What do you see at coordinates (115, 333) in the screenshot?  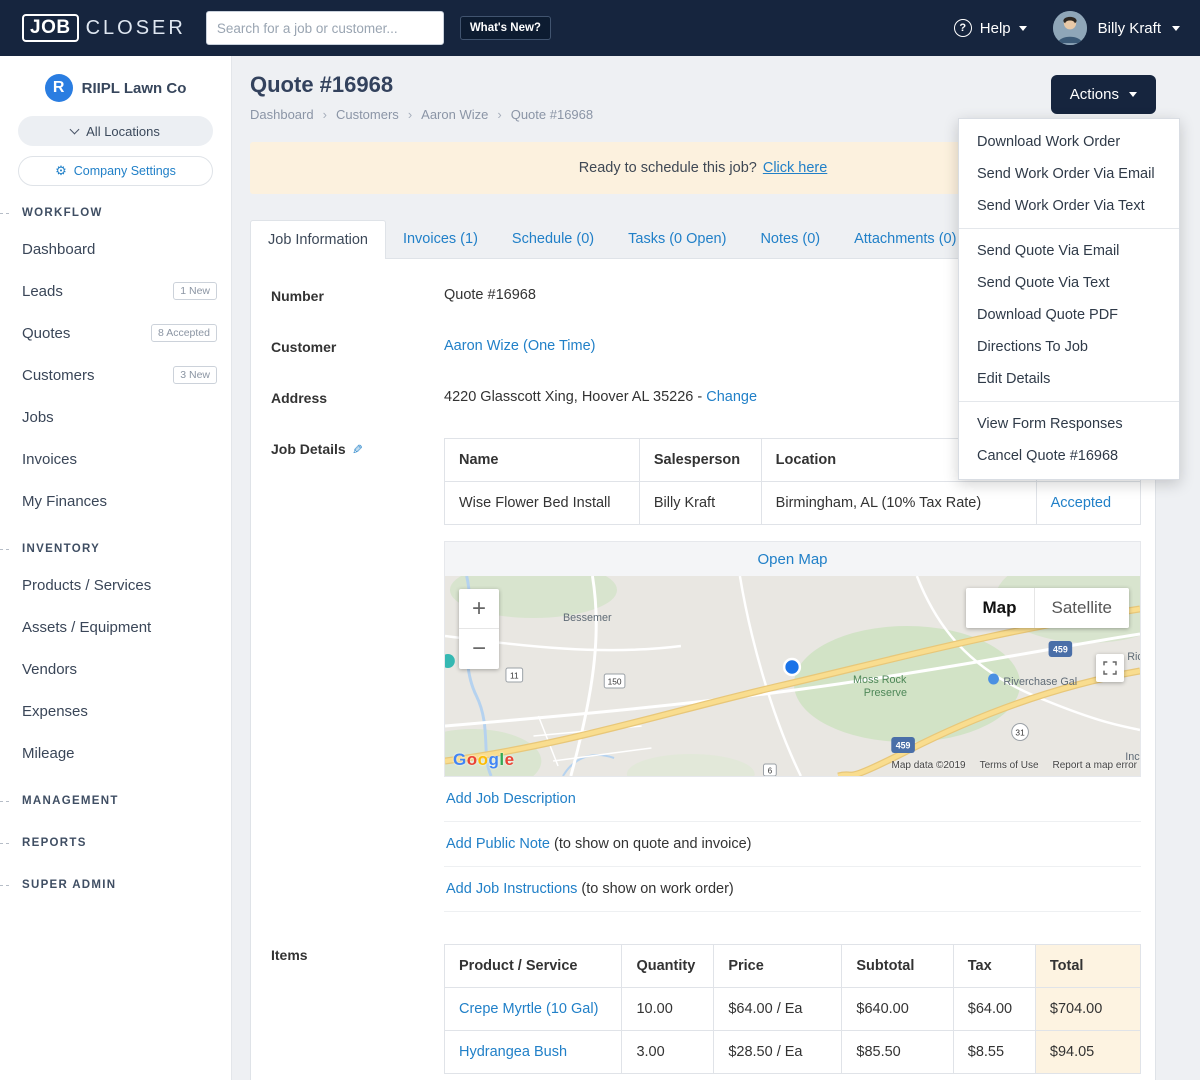 I see `sidebar-item-quotes: Quotes 8 Accepted` at bounding box center [115, 333].